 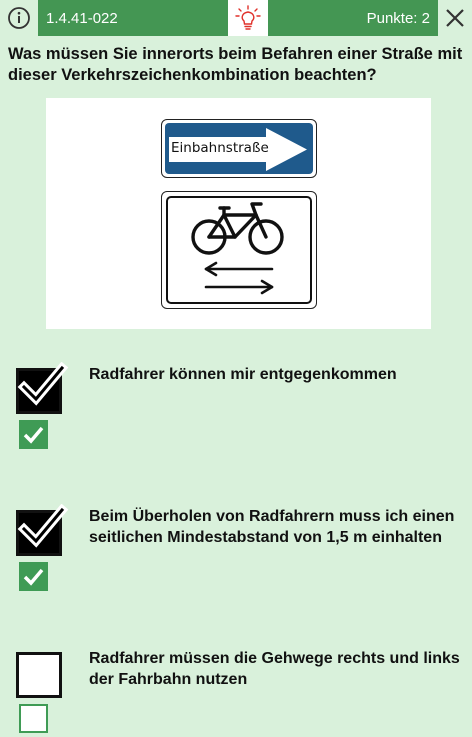 What do you see at coordinates (33, 718) in the screenshot?
I see `answer-3-correct-indicator` at bounding box center [33, 718].